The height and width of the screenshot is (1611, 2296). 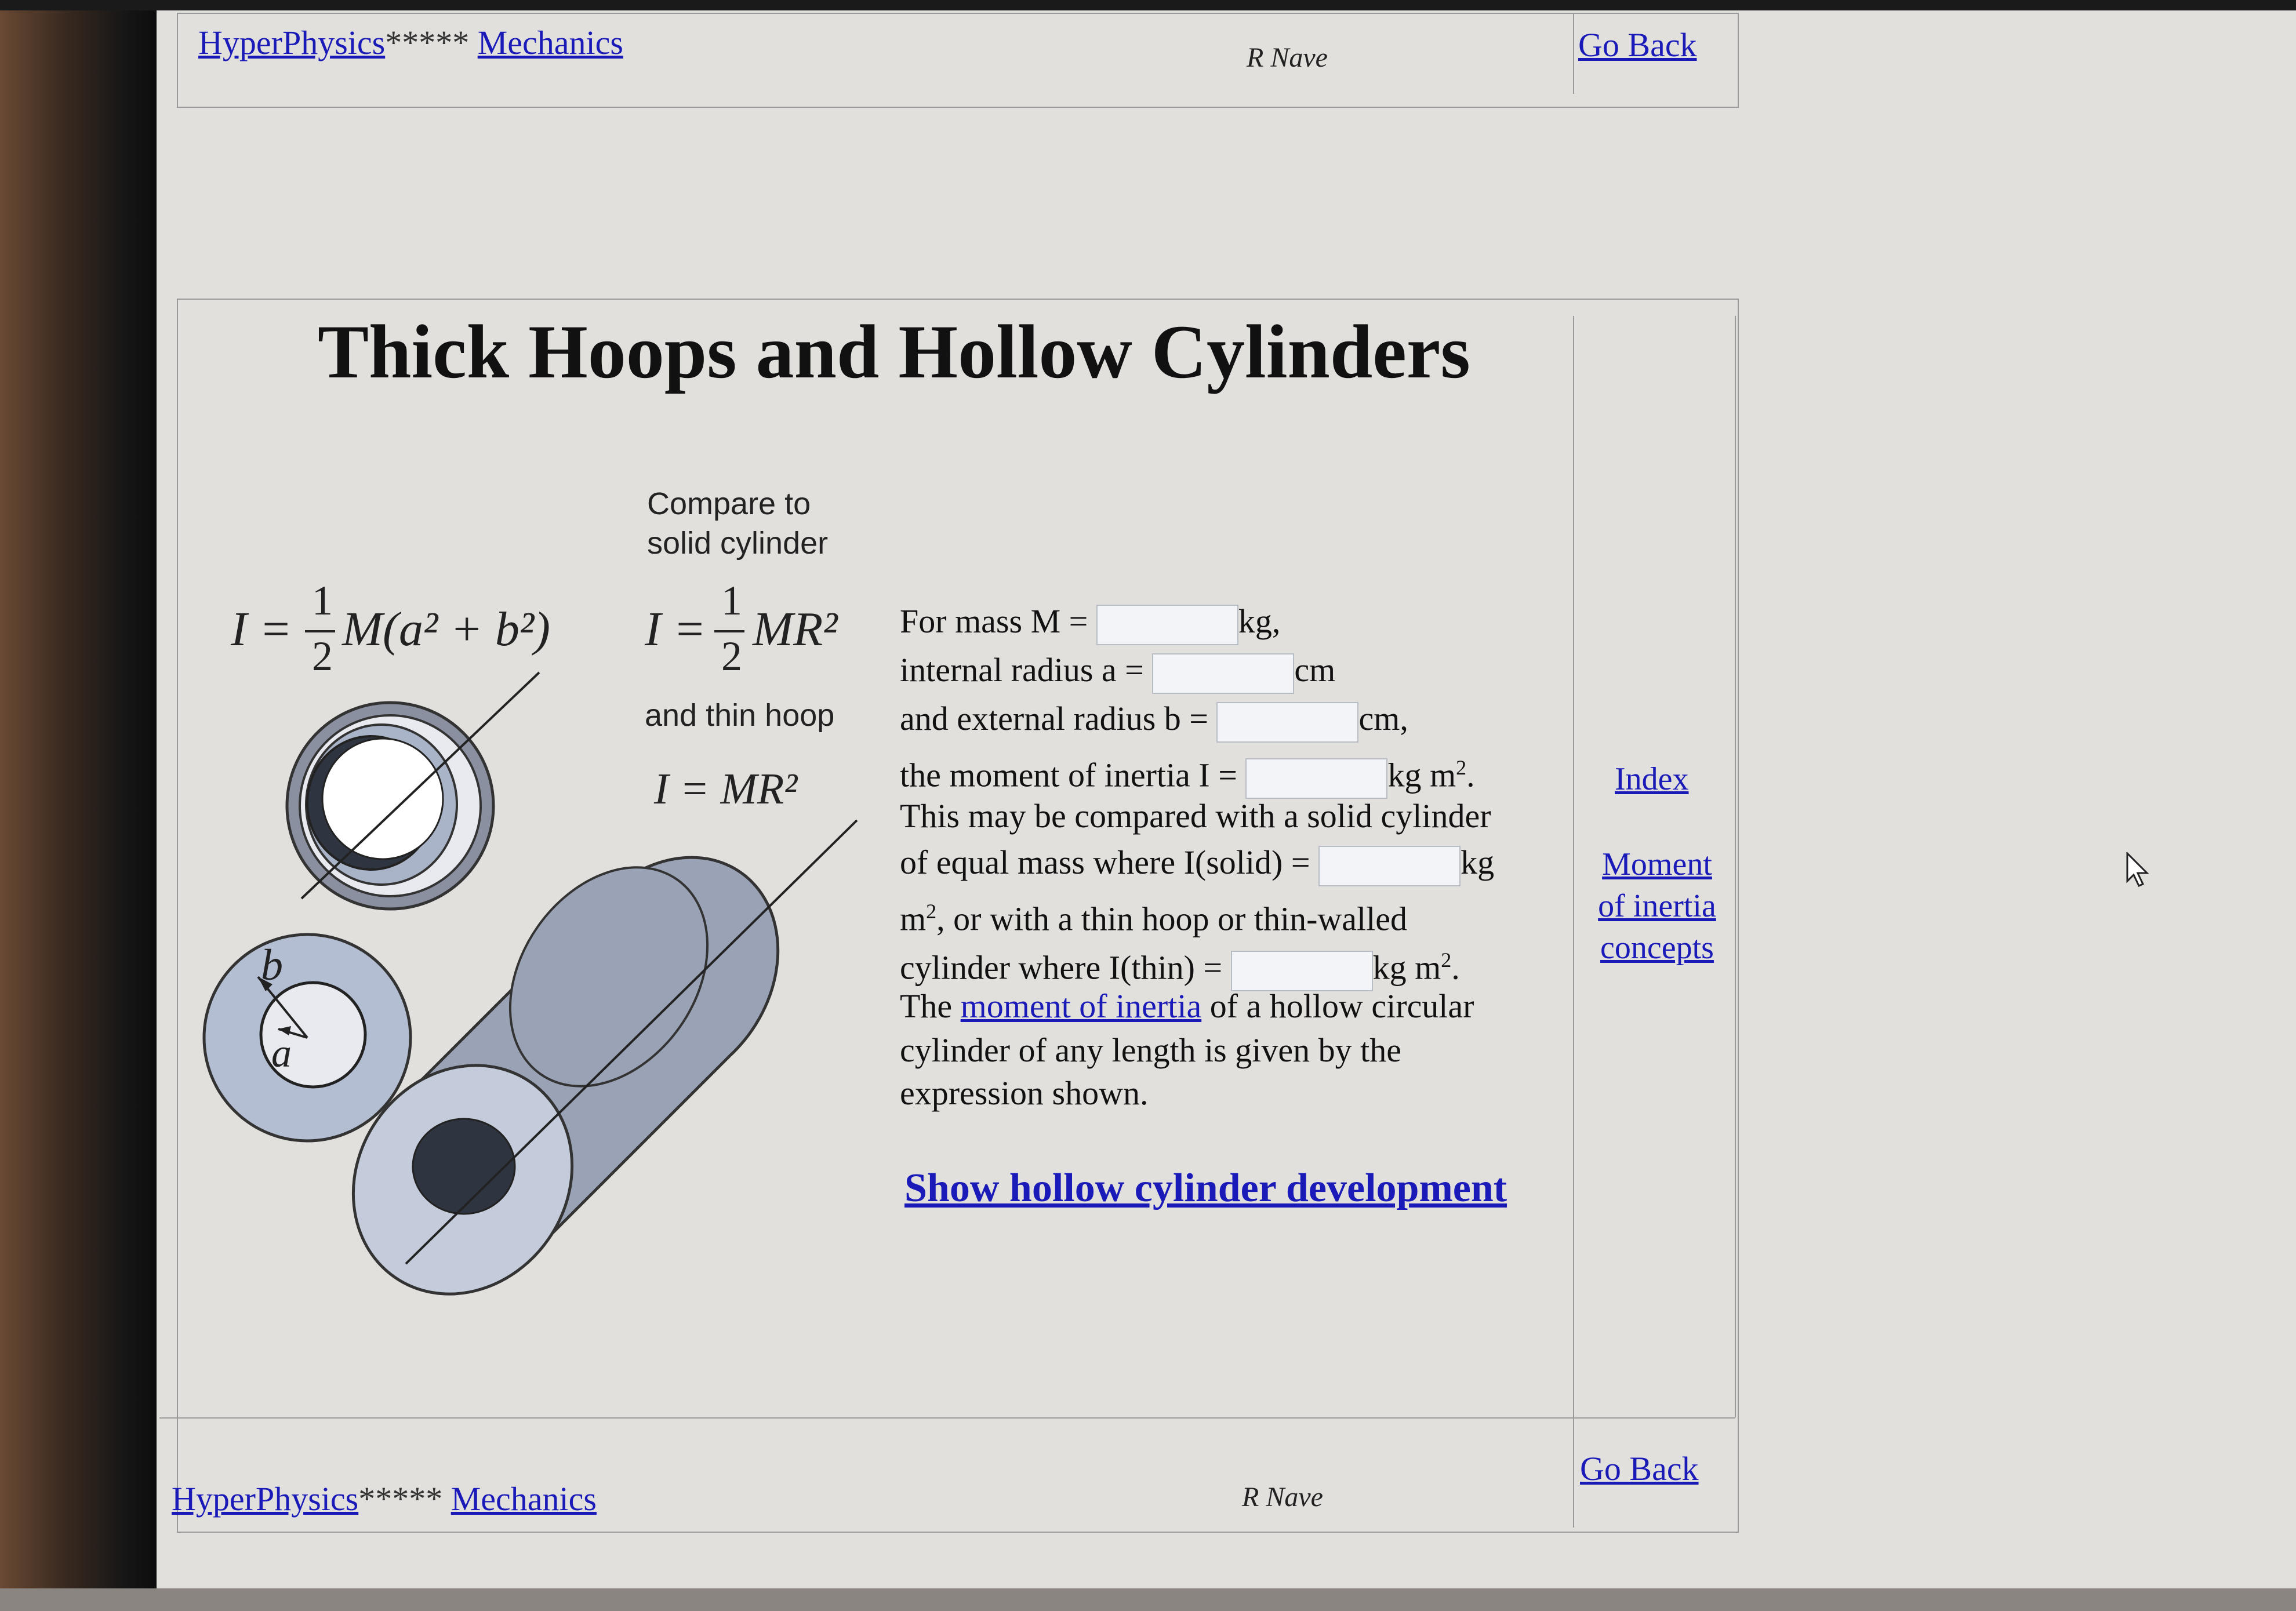 What do you see at coordinates (1573, 922) in the screenshot?
I see `content-column-divider` at bounding box center [1573, 922].